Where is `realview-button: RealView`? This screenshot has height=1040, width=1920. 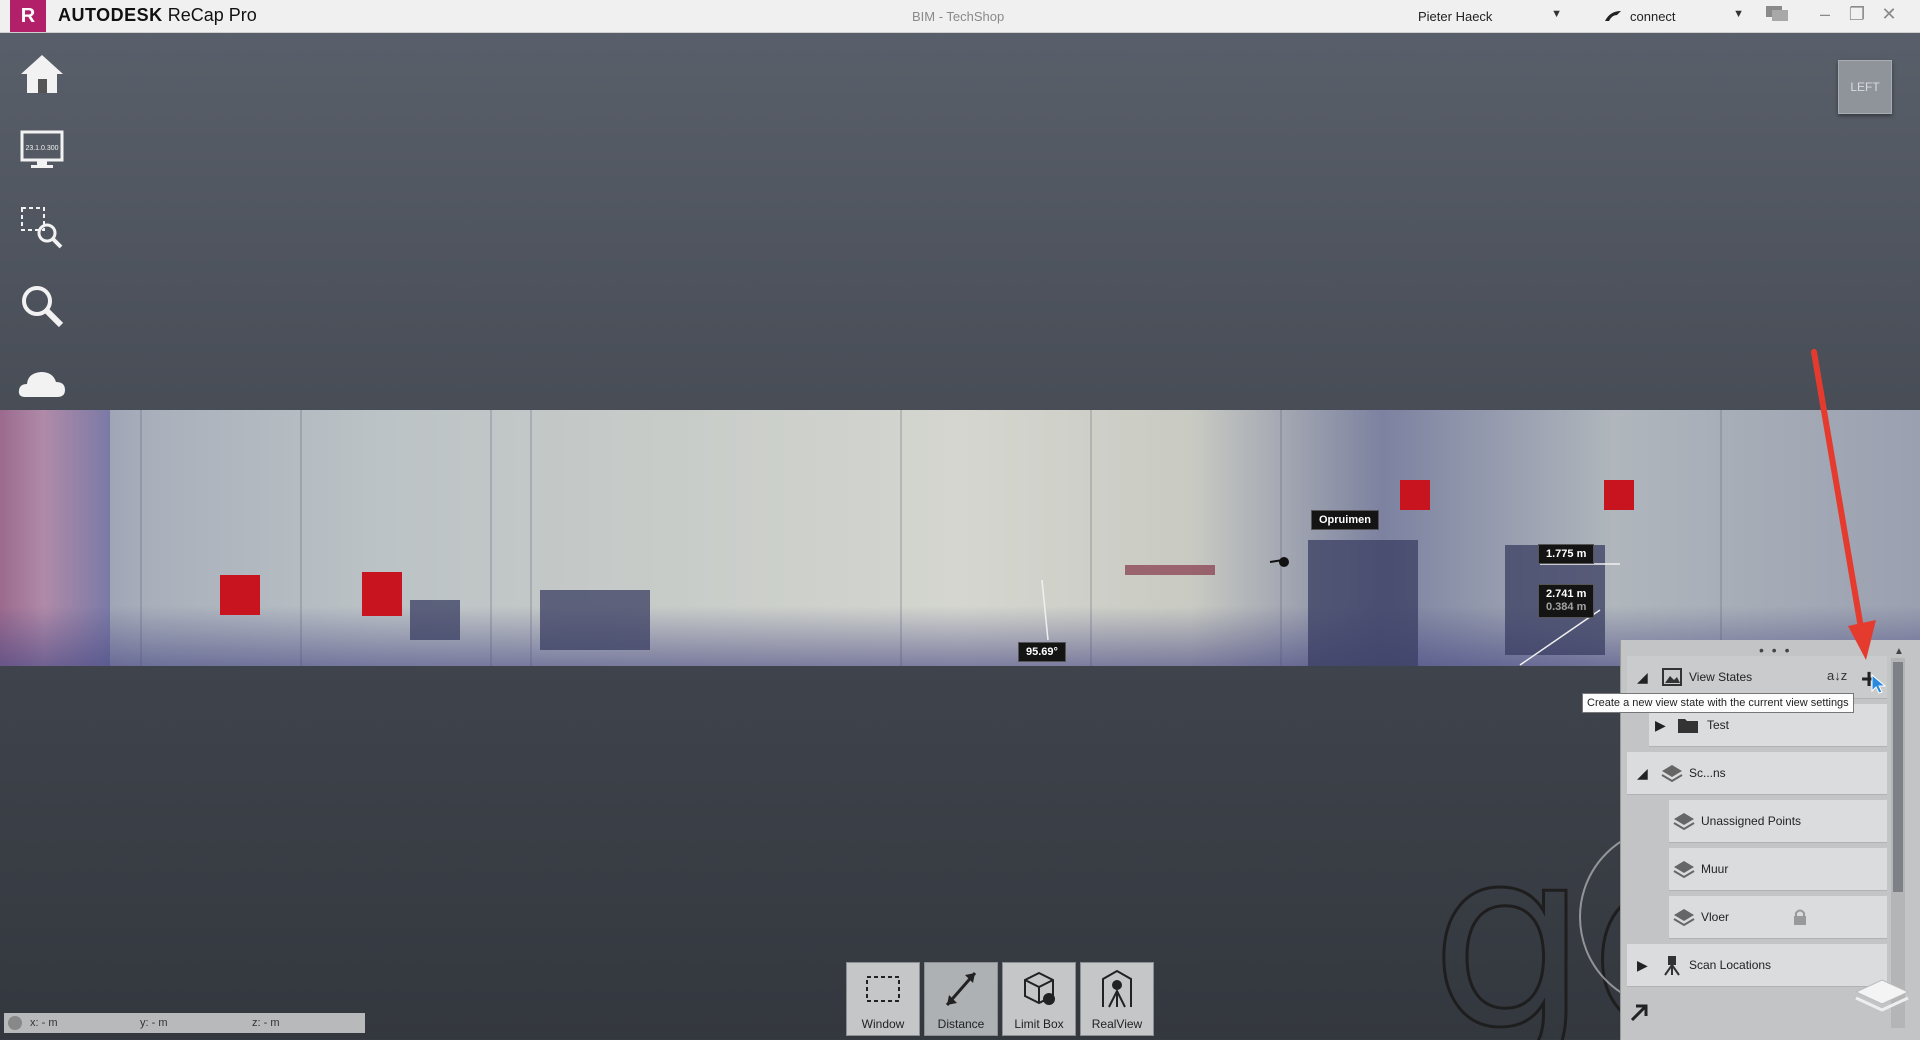 realview-button: RealView is located at coordinates (1117, 999).